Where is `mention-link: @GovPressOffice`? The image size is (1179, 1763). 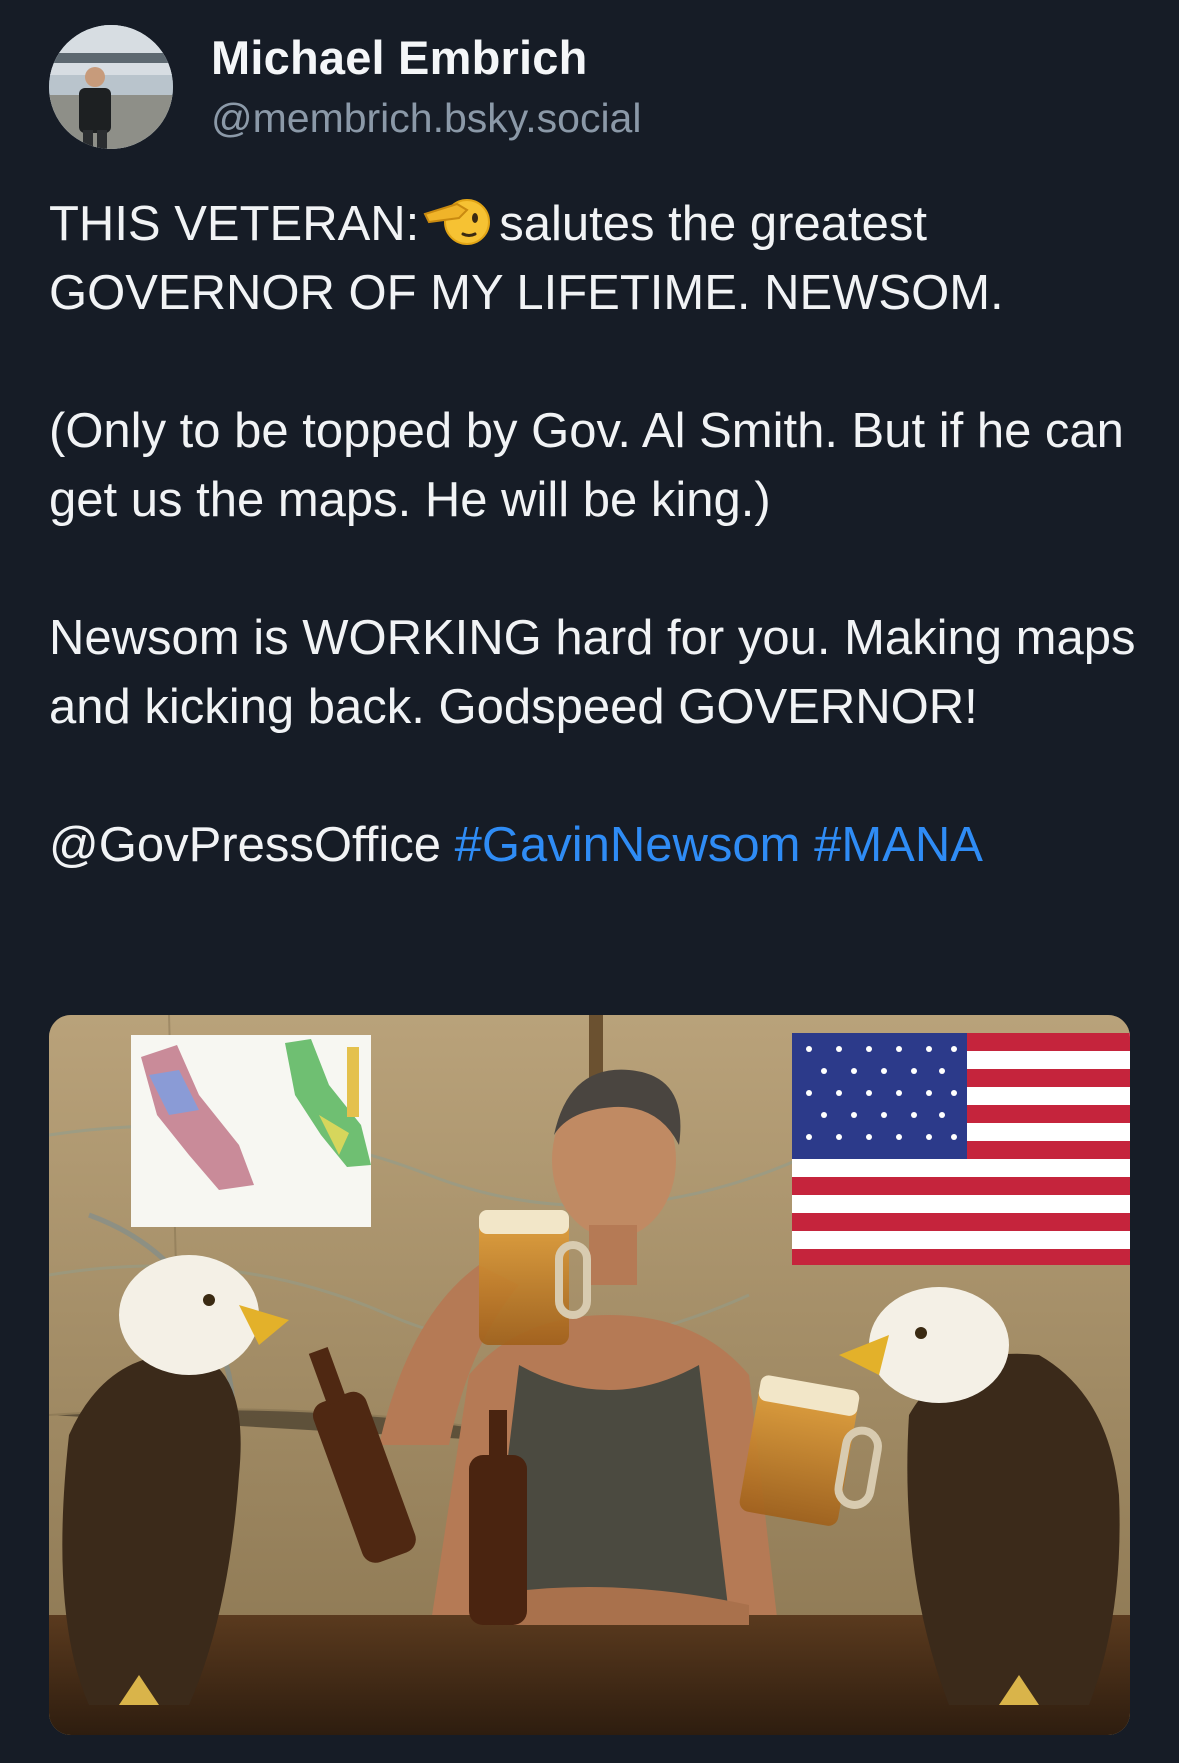
mention-link: @GovPressOffice is located at coordinates (245, 845).